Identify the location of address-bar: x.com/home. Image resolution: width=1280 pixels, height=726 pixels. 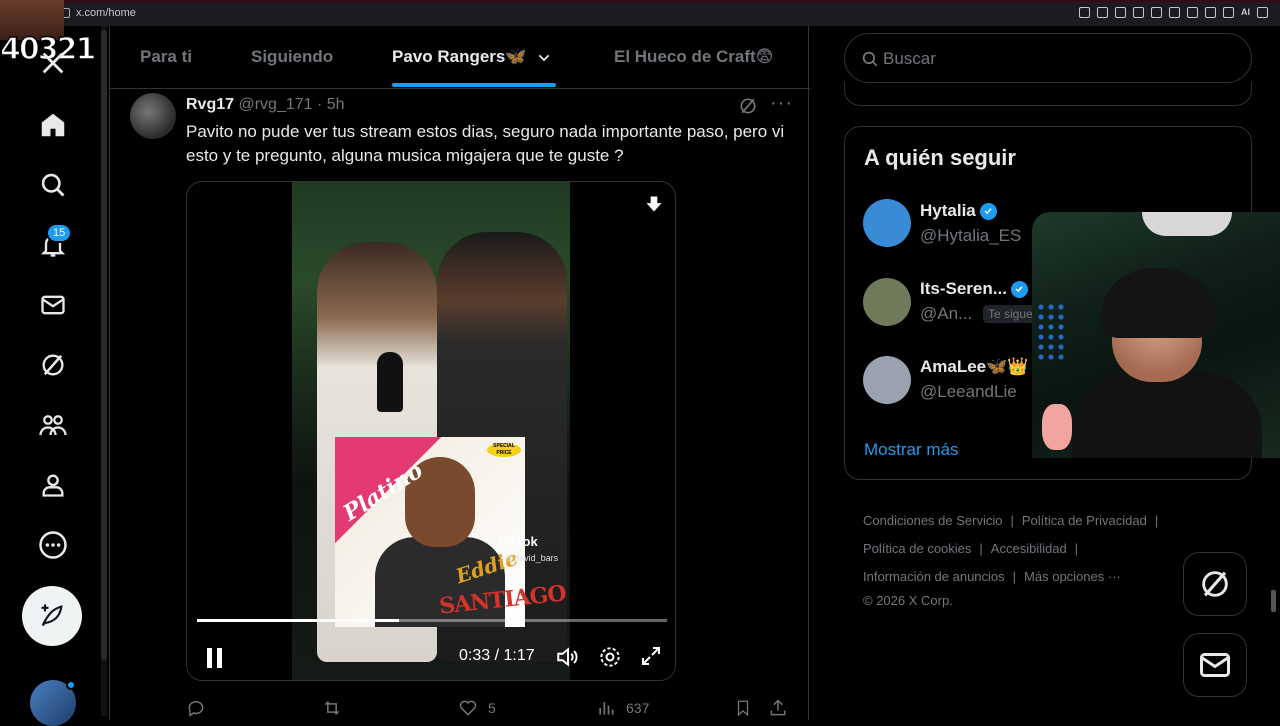
(99, 13).